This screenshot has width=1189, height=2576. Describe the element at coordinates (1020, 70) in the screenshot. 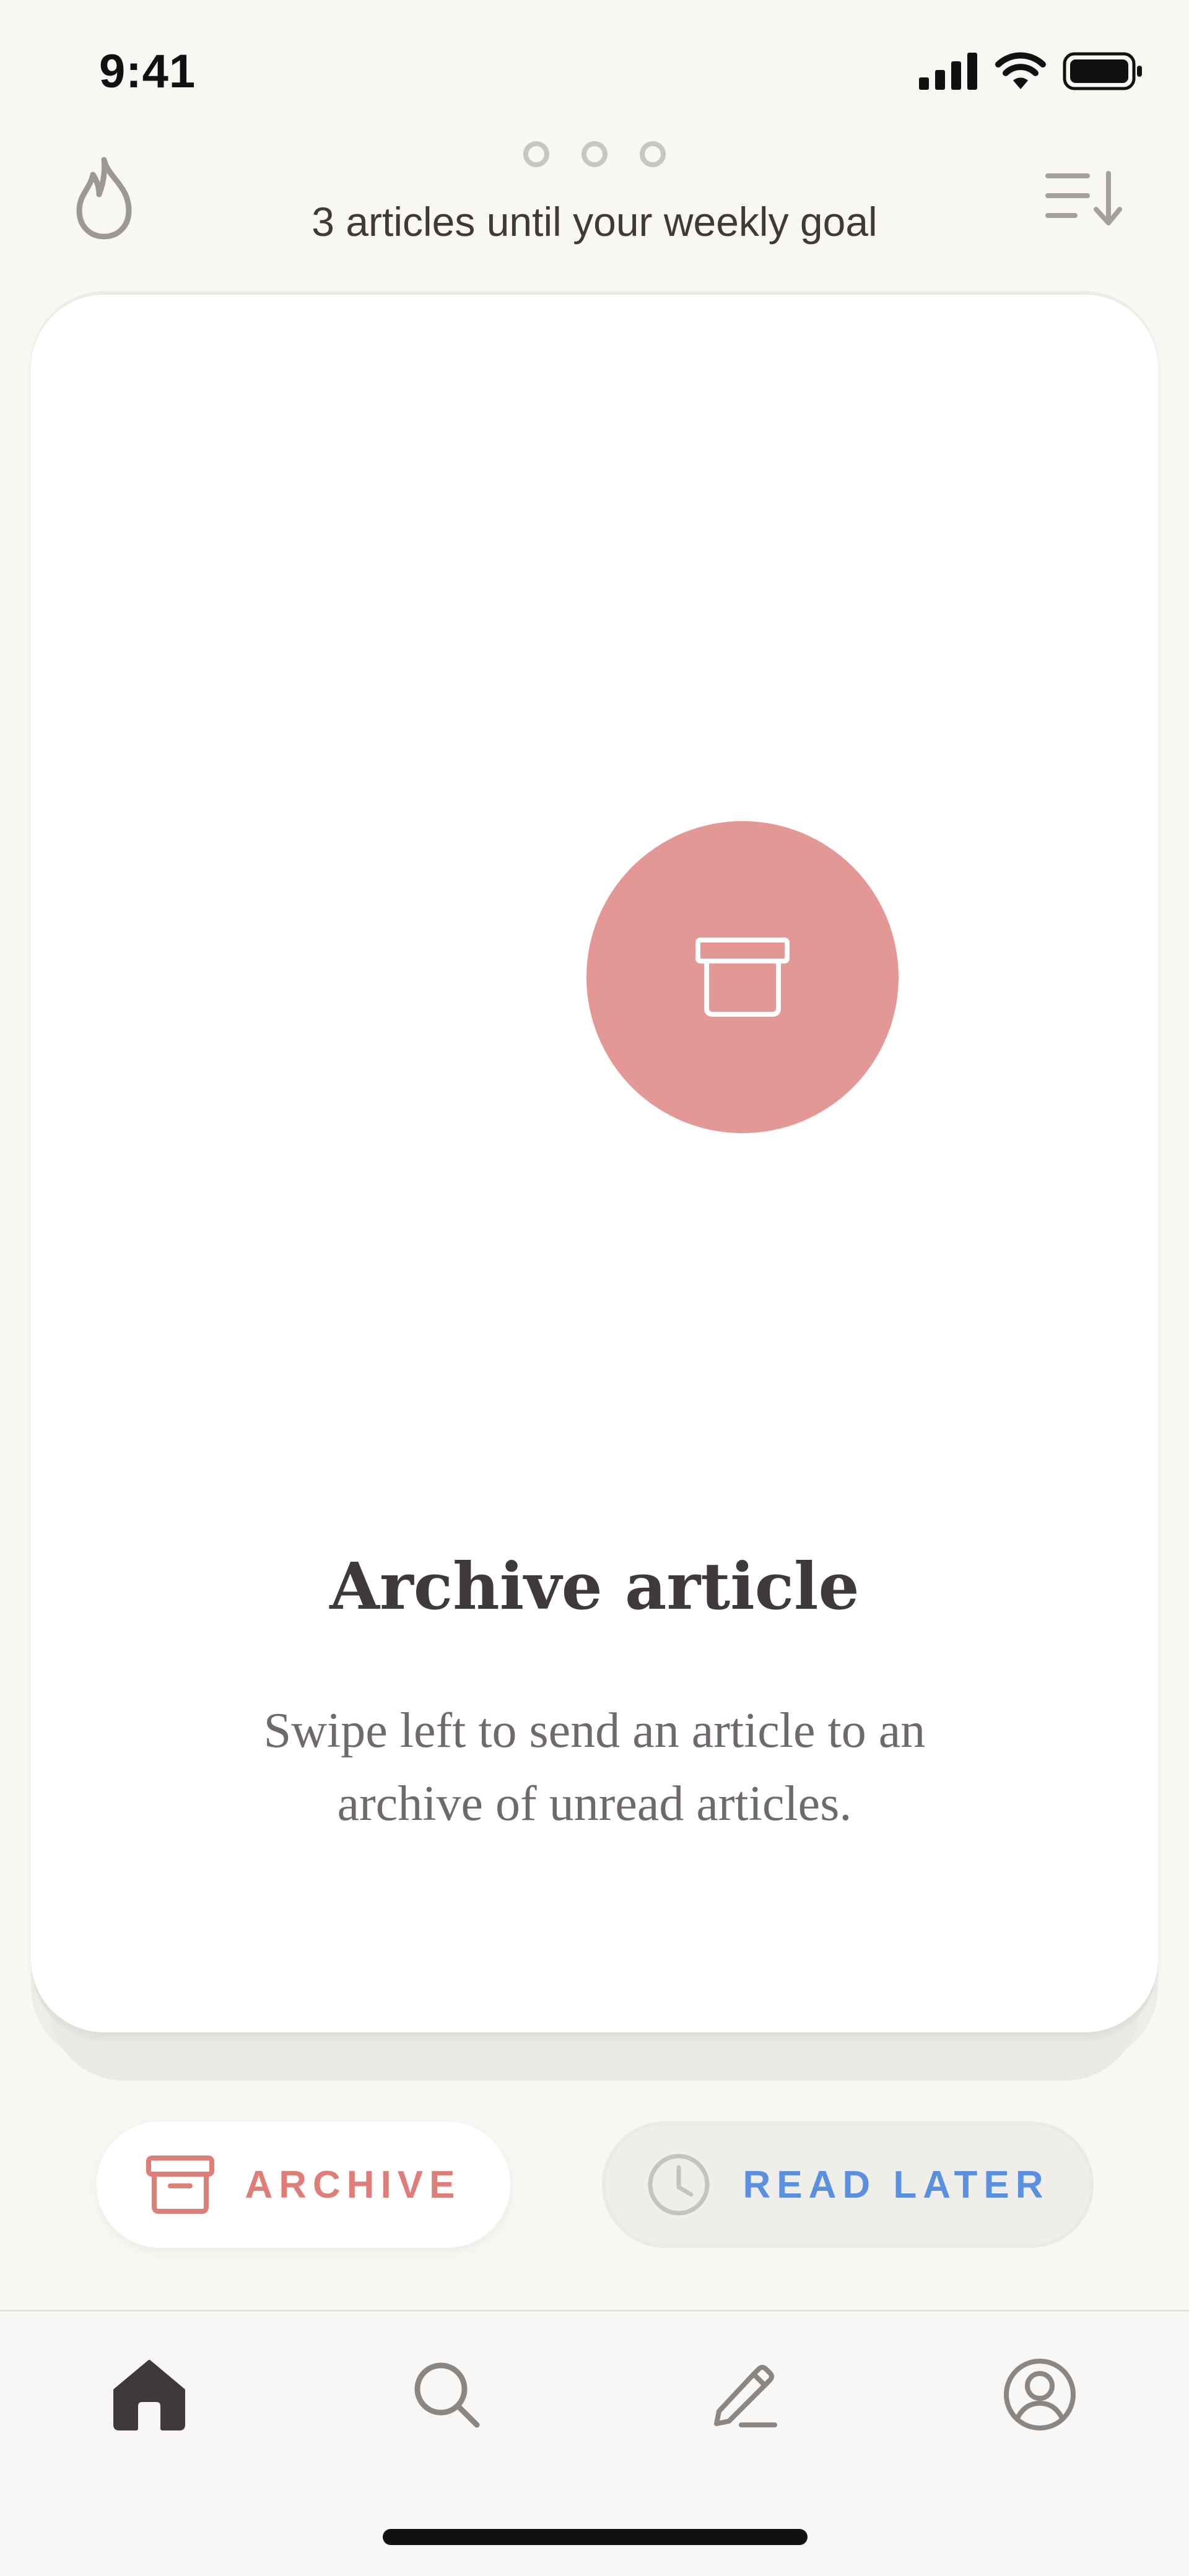

I see `wifi-icon` at that location.